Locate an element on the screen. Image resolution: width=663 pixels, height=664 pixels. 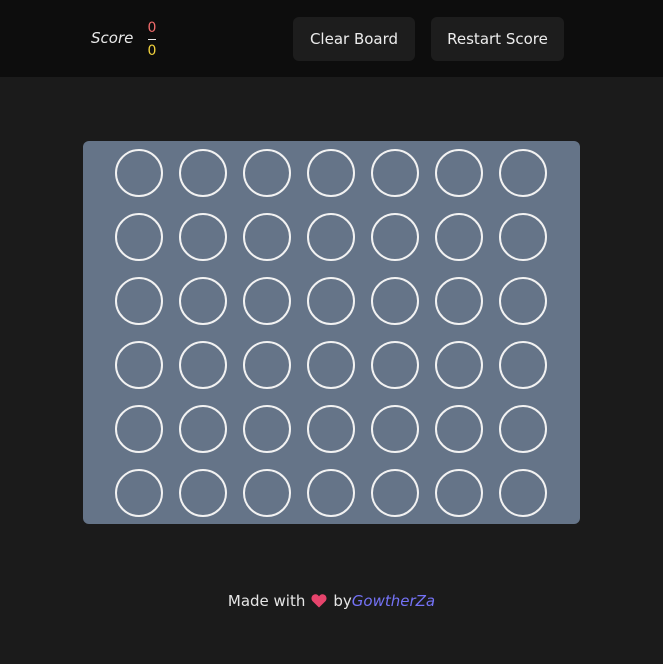
score-label: Score is located at coordinates (112, 38).